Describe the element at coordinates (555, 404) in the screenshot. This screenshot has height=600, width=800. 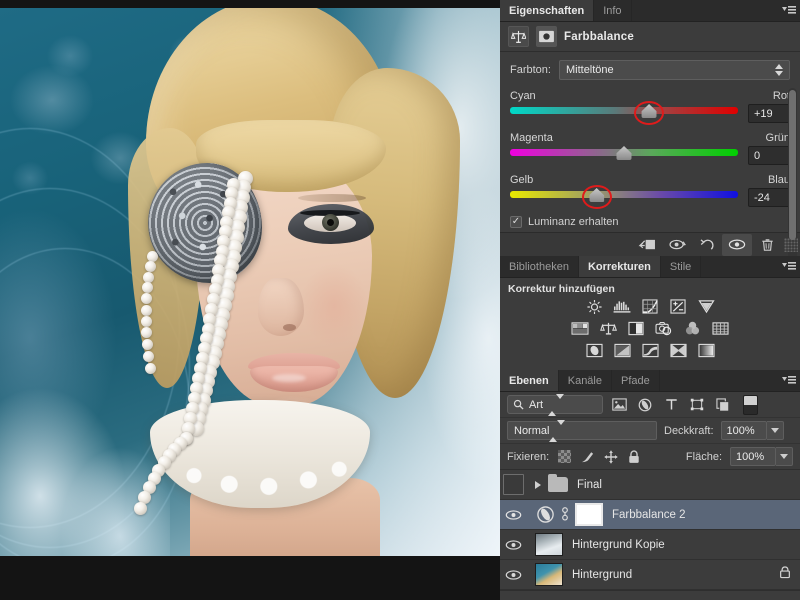
I see `layer-filter-select: Art` at that location.